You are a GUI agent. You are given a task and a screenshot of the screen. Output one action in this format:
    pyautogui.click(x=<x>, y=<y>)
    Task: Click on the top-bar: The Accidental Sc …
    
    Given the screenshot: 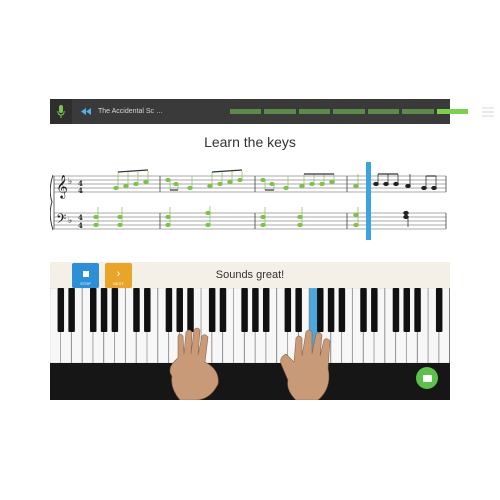 What is the action you would take?
    pyautogui.click(x=272, y=111)
    